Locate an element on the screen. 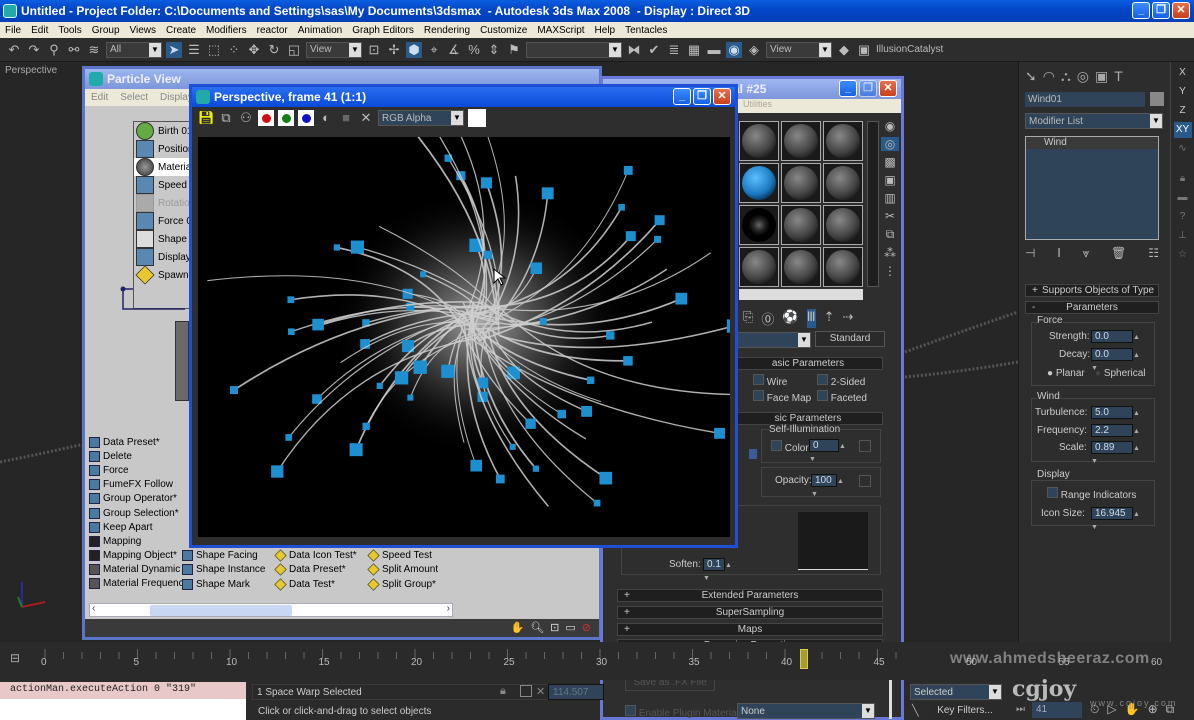  maximize-button: ❐ is located at coordinates (702, 96).